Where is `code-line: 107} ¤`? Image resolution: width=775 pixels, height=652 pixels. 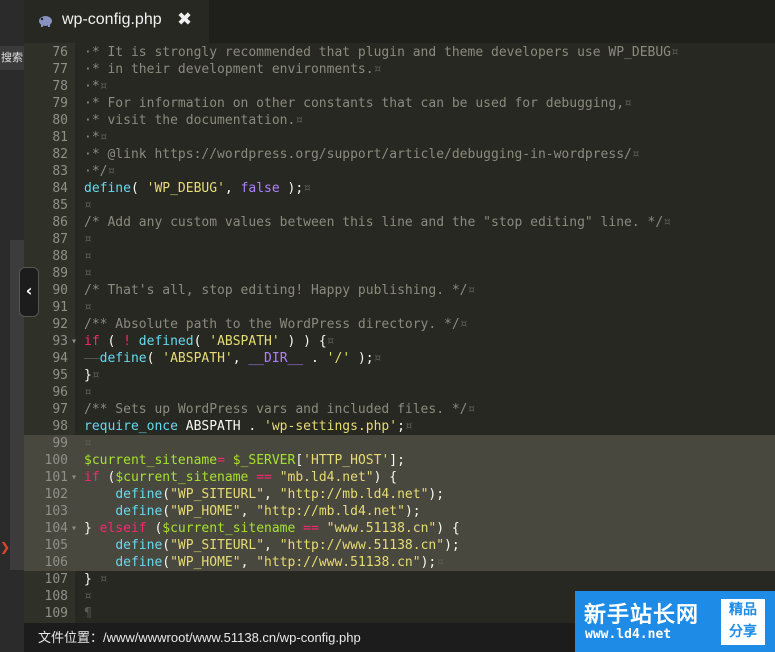
code-line: 107} ¤ is located at coordinates (399, 579).